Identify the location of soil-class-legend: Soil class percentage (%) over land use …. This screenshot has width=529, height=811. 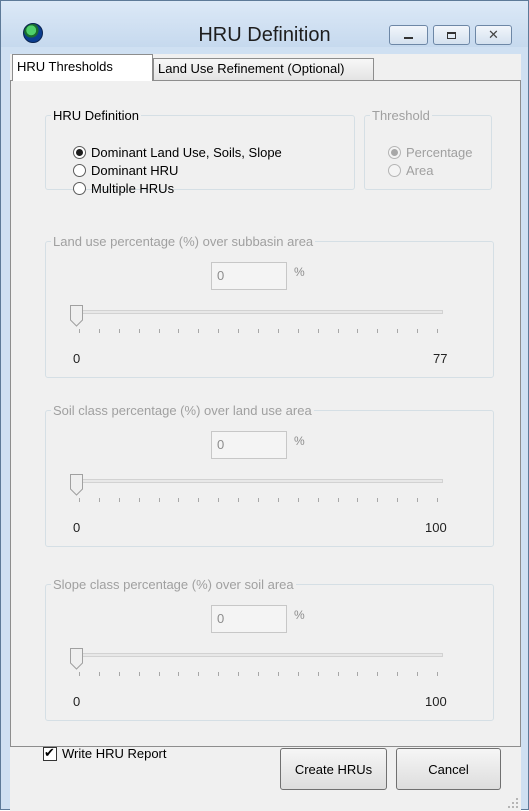
(182, 410).